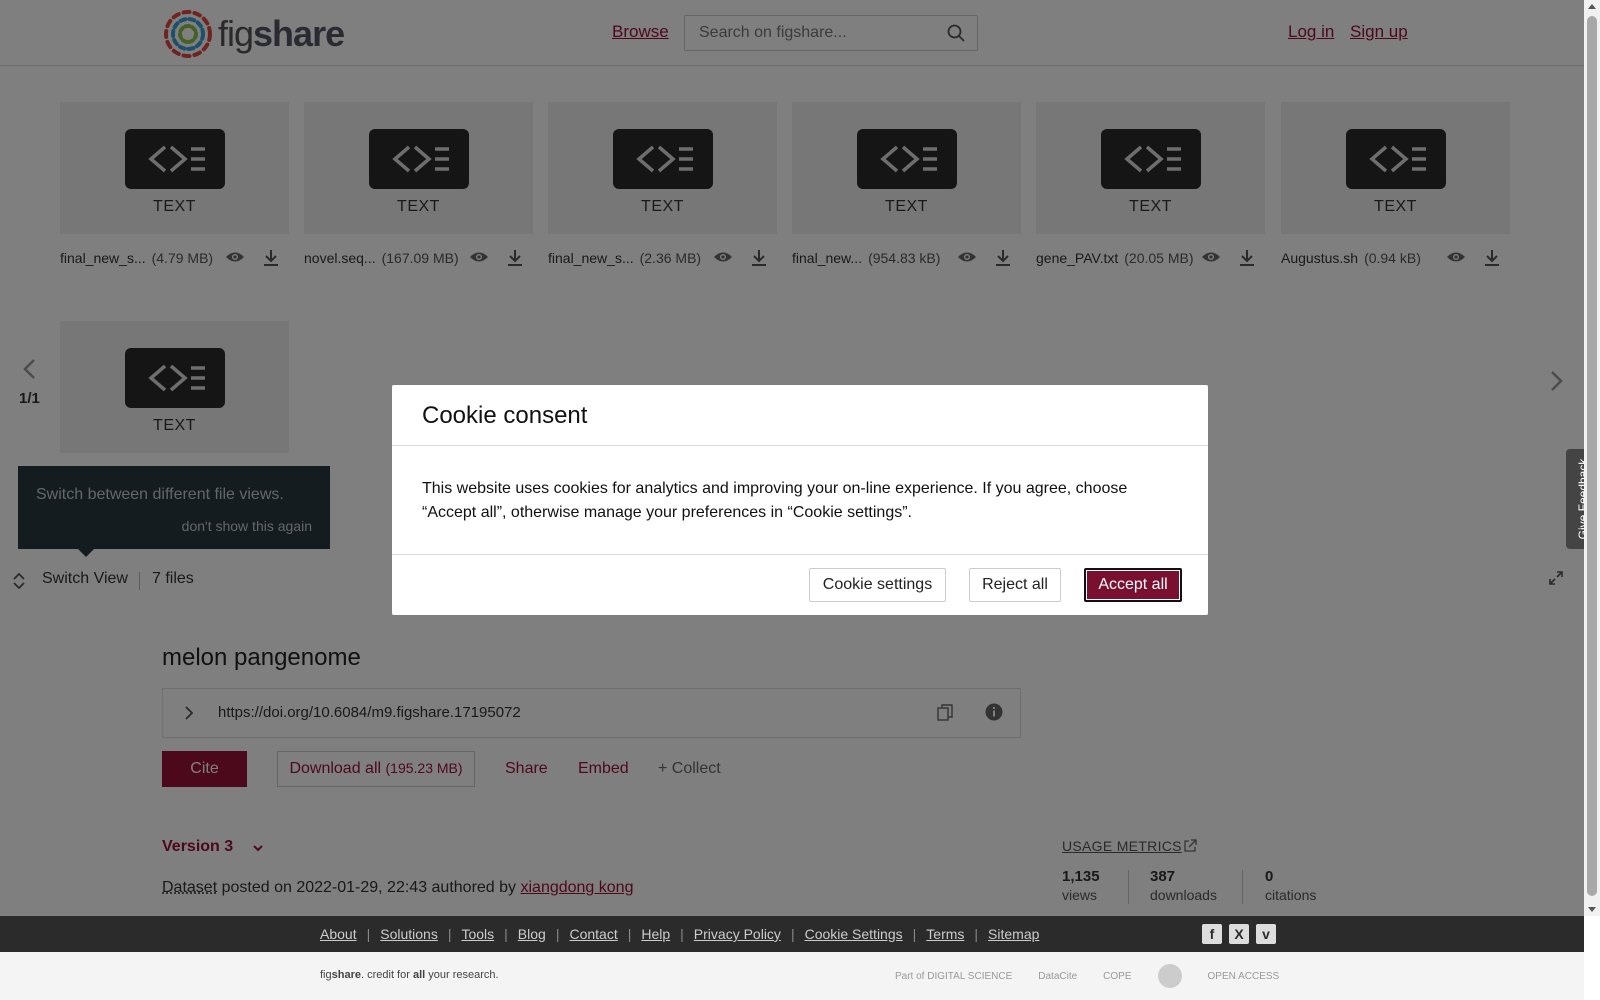  Describe the element at coordinates (1239, 934) in the screenshot. I see `x-twitter-icon: X` at that location.